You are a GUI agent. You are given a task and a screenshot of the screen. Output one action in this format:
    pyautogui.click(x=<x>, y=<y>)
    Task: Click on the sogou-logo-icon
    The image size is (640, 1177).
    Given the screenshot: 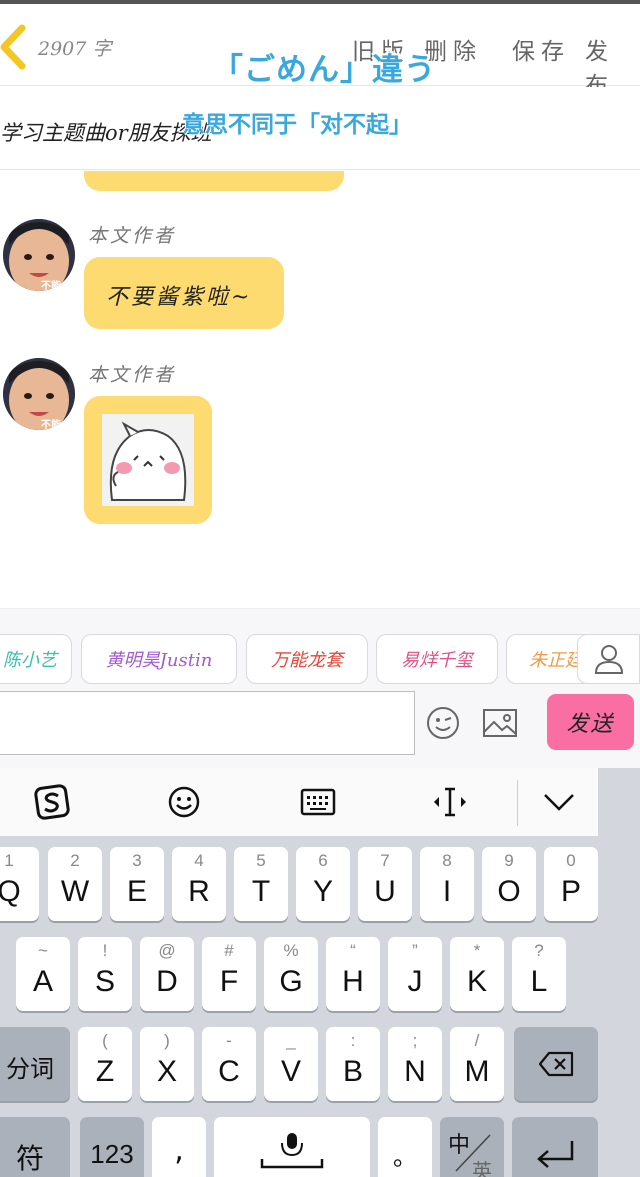 What is the action you would take?
    pyautogui.click(x=52, y=802)
    